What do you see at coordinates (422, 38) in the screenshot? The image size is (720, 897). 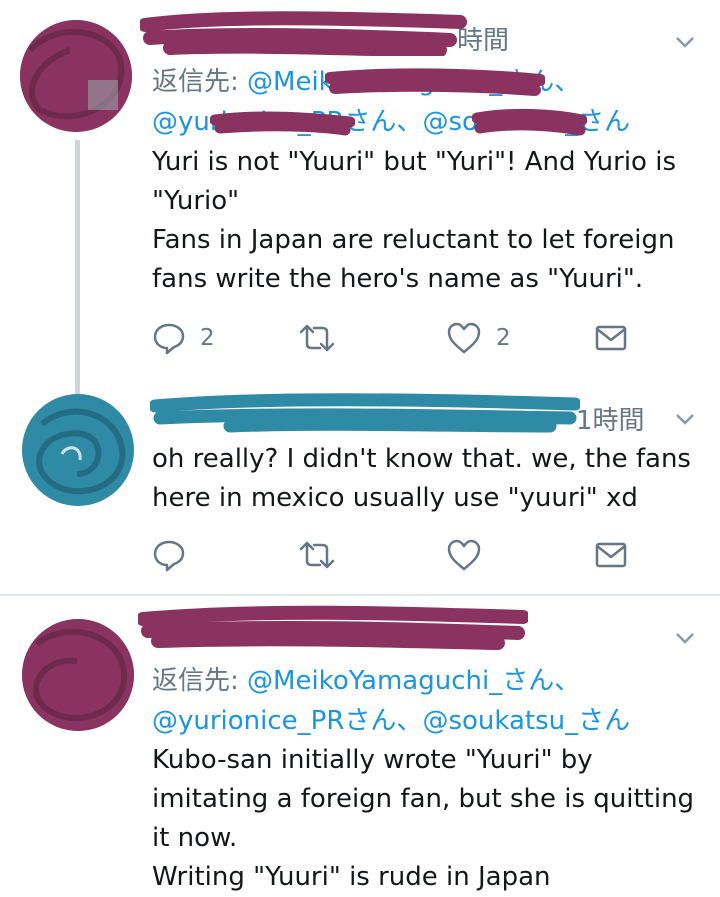 I see `tweet-header: 時間` at bounding box center [422, 38].